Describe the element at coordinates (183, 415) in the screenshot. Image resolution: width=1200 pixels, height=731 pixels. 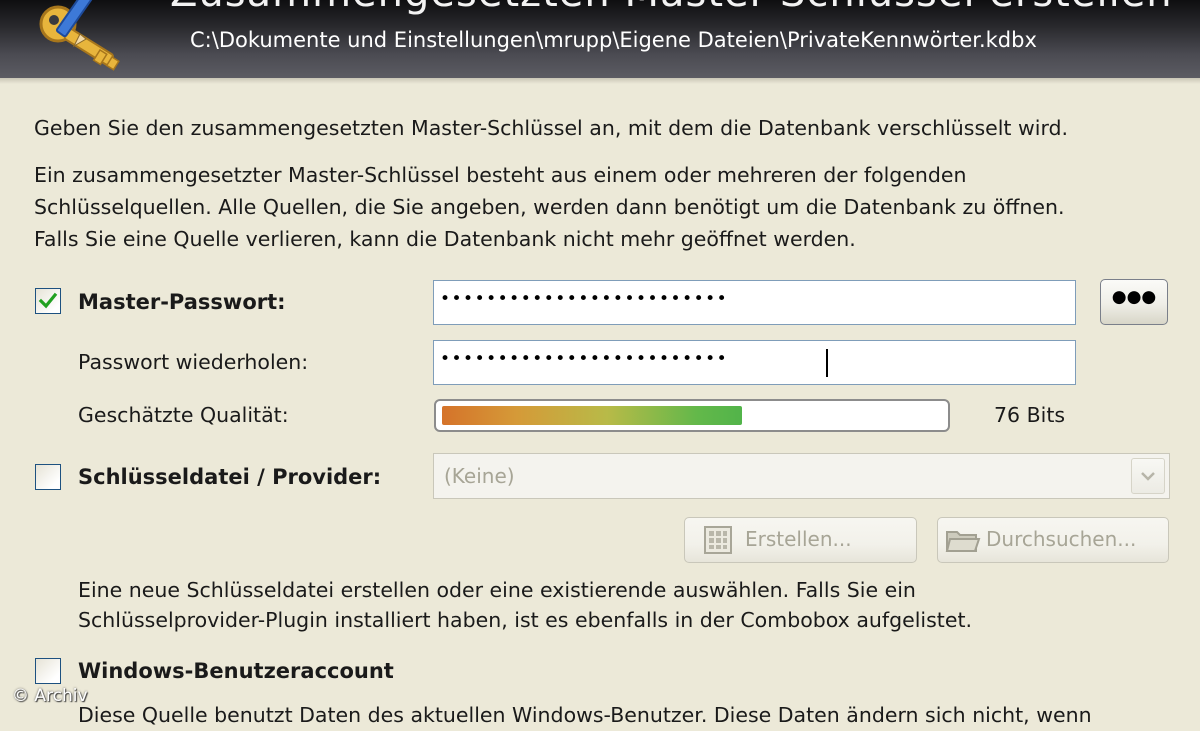
I see `quality-label: Geschätzte Qualität:` at that location.